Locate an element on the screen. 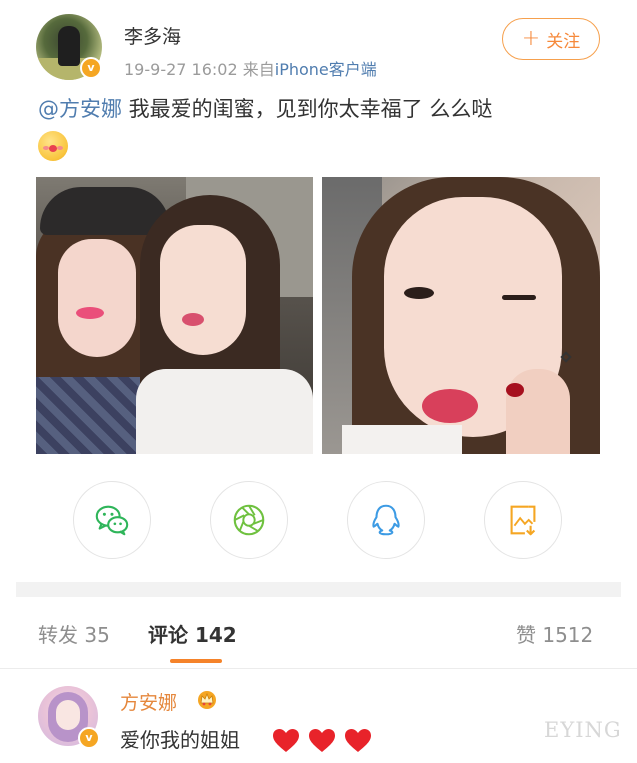  interaction-tabs: 转发 35 评论 142 赞 1512 is located at coordinates (318, 633).